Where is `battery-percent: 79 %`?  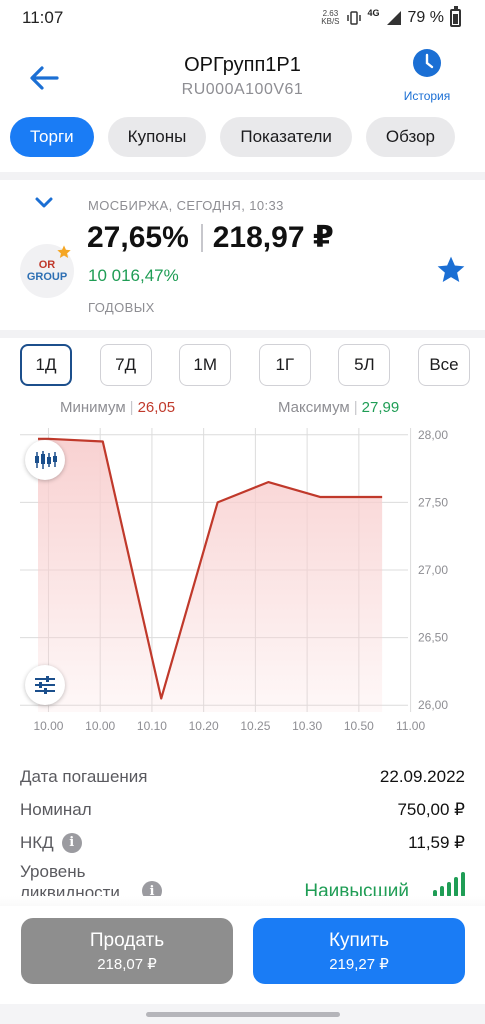 battery-percent: 79 % is located at coordinates (425, 17).